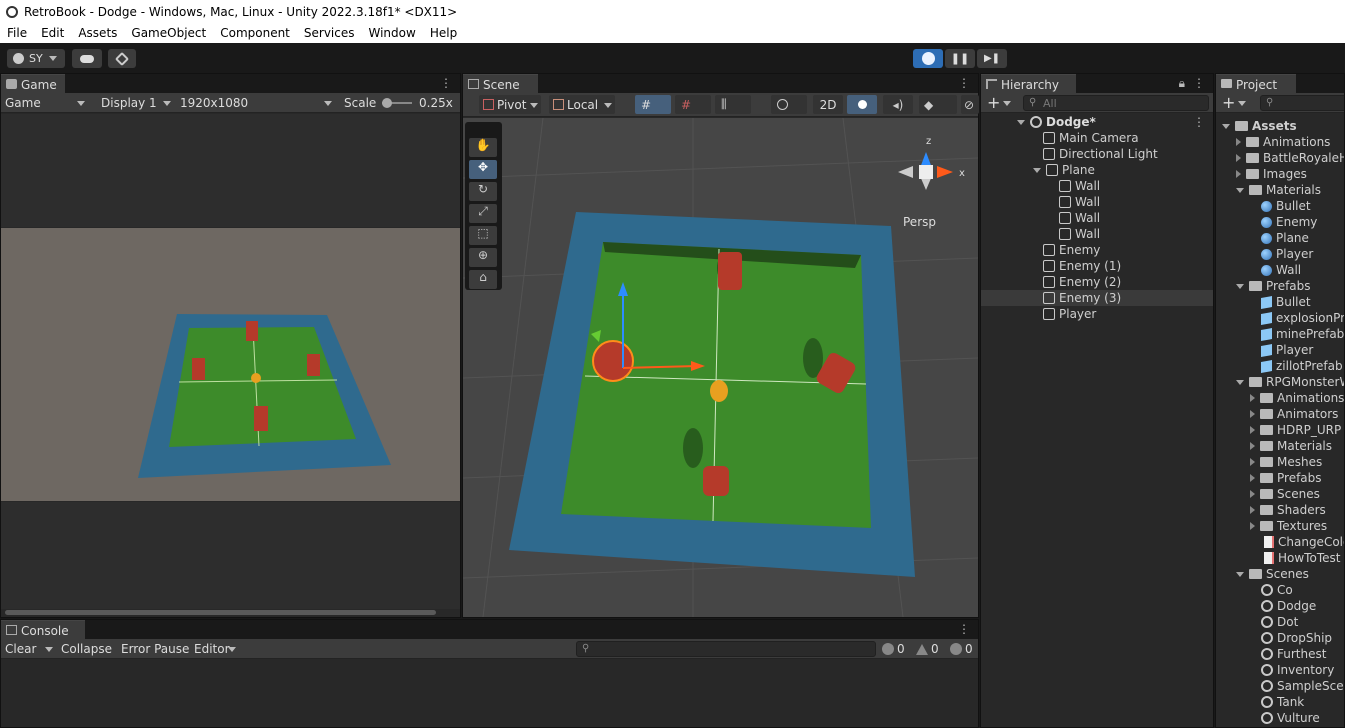 The width and height of the screenshot is (1345, 728). I want to click on collab-button, so click(122, 58).